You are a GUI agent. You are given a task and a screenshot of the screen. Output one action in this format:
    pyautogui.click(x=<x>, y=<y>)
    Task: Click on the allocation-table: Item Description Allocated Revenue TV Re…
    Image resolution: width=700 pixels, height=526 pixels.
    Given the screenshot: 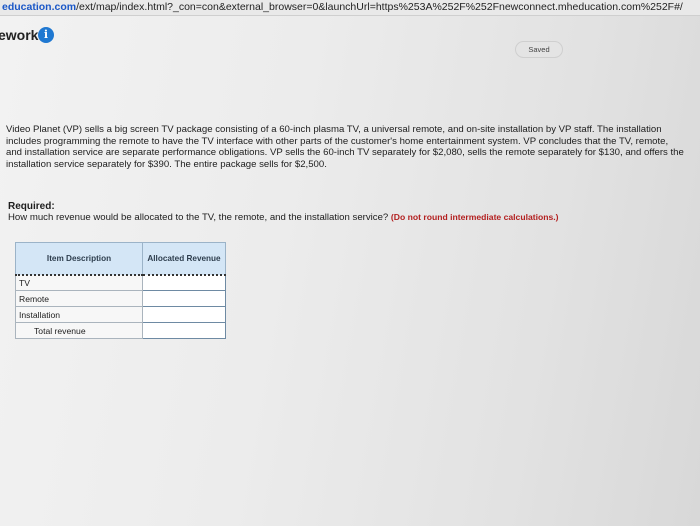 What is the action you would take?
    pyautogui.click(x=120, y=290)
    